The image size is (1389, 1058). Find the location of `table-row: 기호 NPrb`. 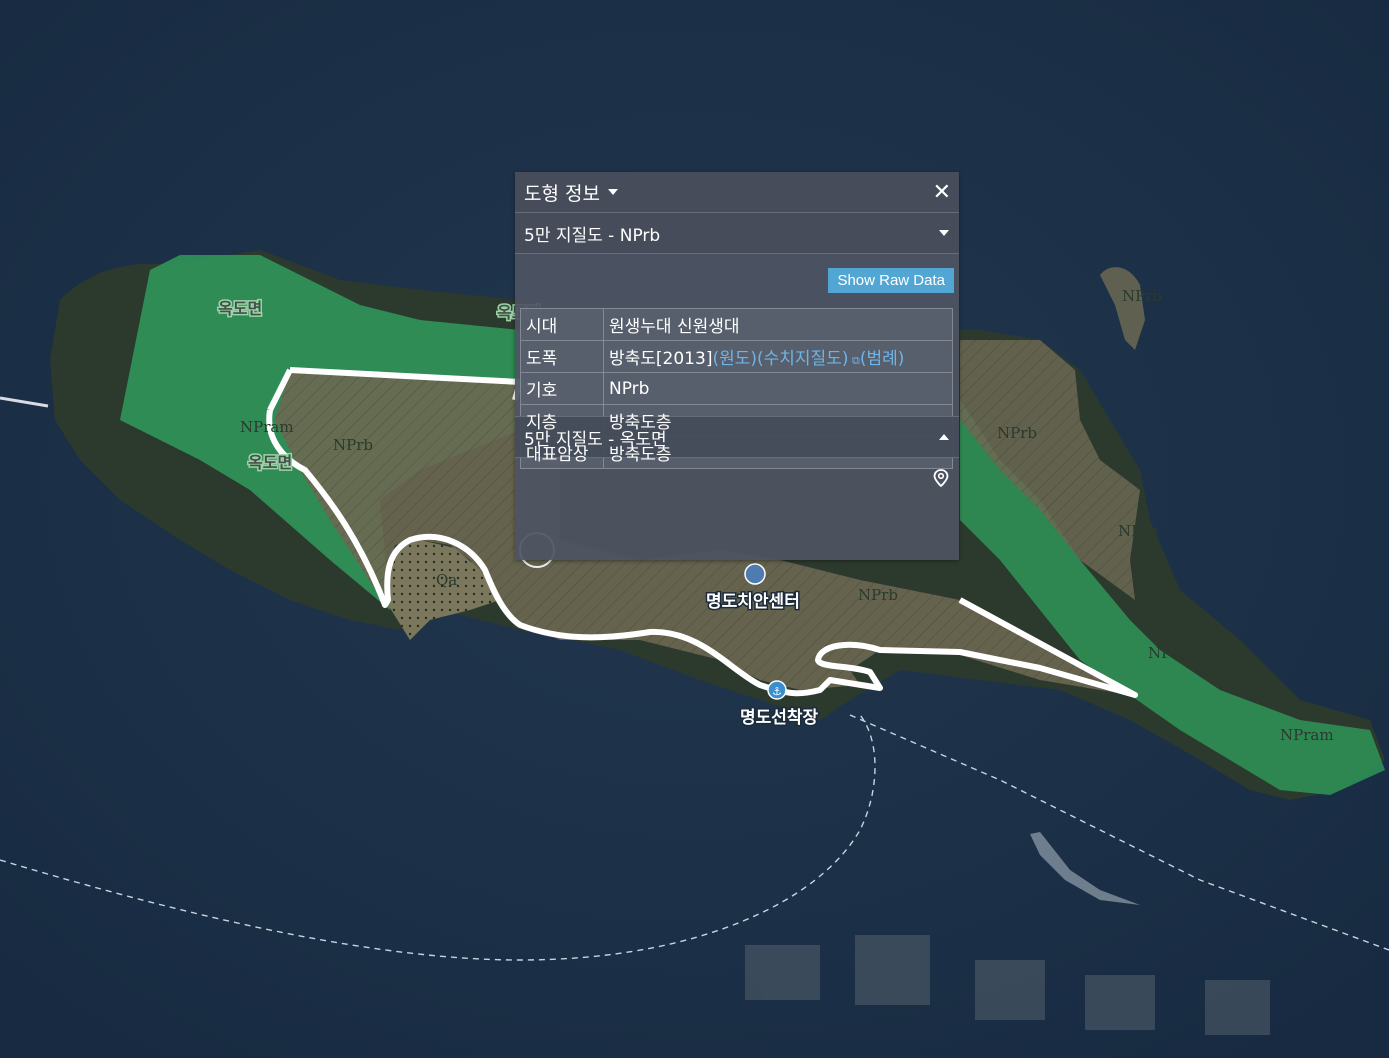

table-row: 기호 NPrb is located at coordinates (736, 388).